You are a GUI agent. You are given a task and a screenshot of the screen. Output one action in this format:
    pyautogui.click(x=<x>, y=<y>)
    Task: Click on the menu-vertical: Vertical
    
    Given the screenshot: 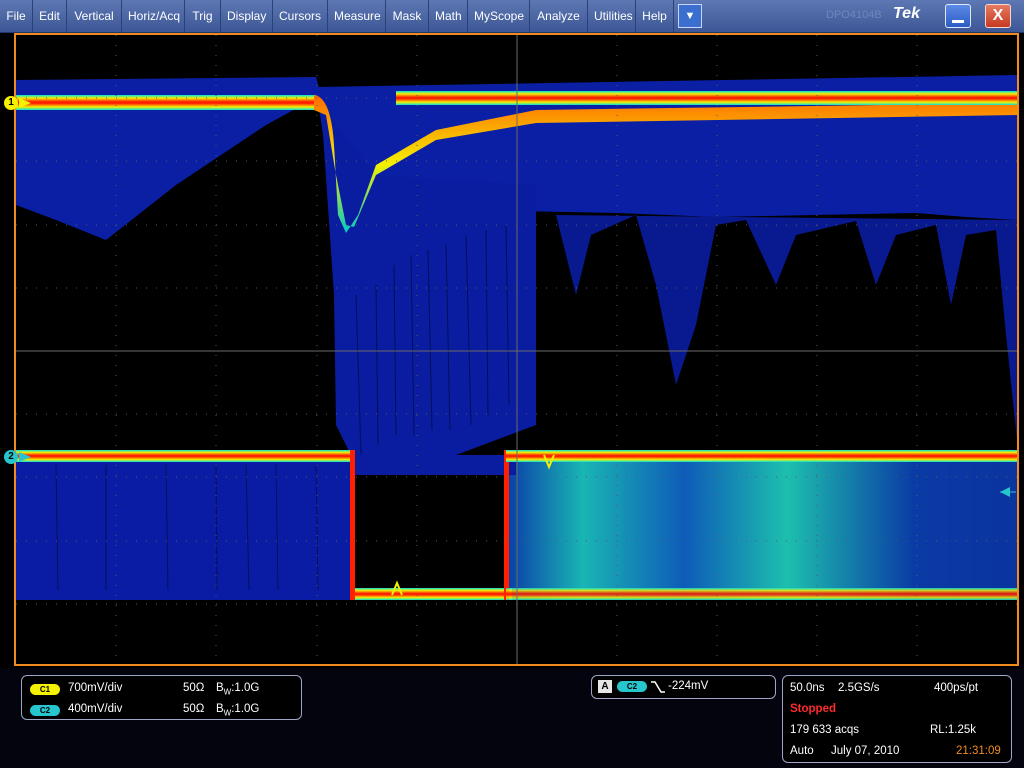 What is the action you would take?
    pyautogui.click(x=94, y=16)
    